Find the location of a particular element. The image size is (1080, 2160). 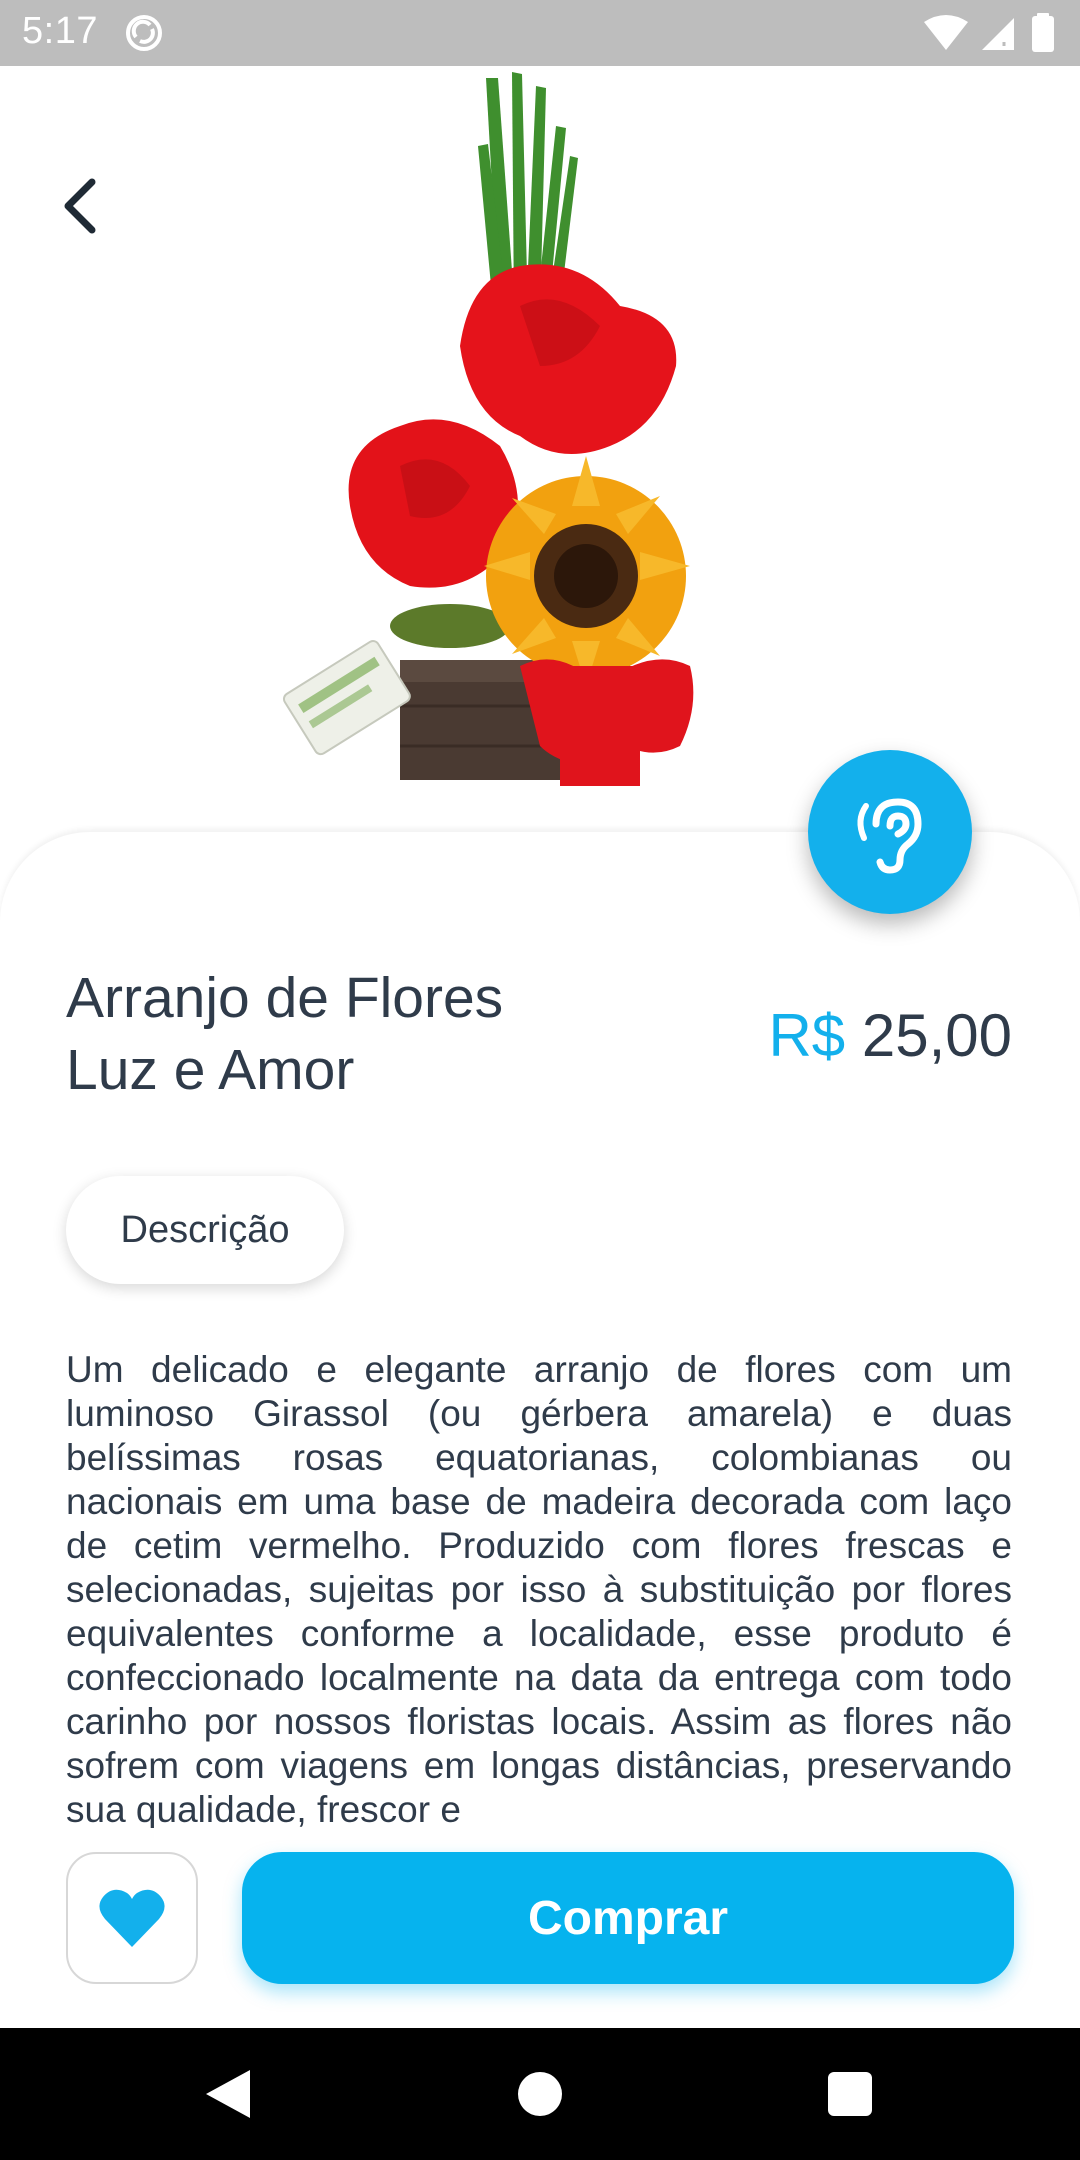

product-title-line-1: Arranjo de Flores is located at coordinates (285, 998).